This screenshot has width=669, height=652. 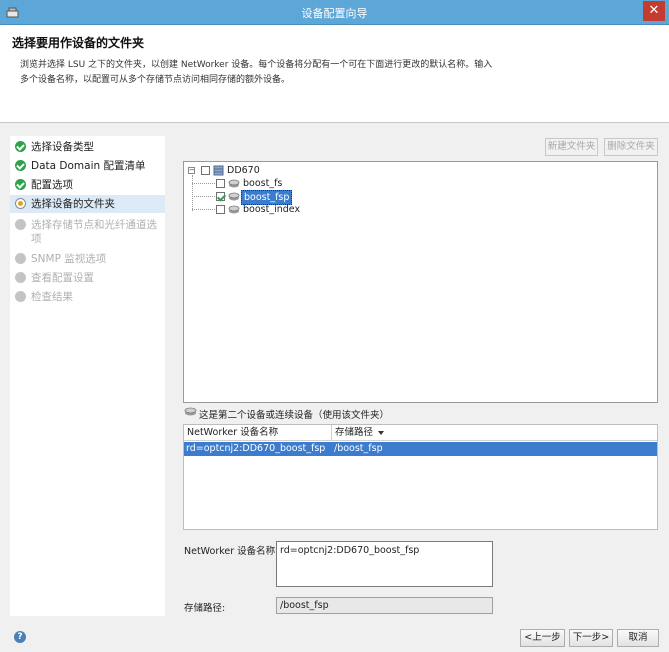 I want to click on boost-index-checkbox, so click(x=220, y=209).